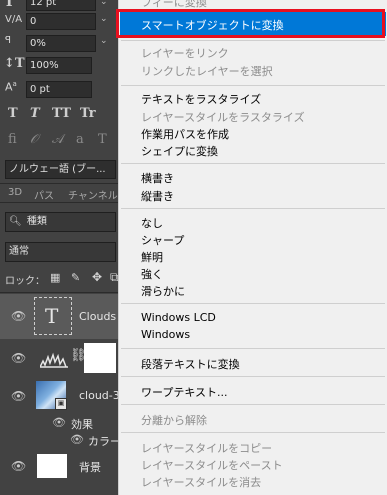 Image resolution: width=387 pixels, height=495 pixels. I want to click on baseline-shift-icon: Aa, so click(11, 87).